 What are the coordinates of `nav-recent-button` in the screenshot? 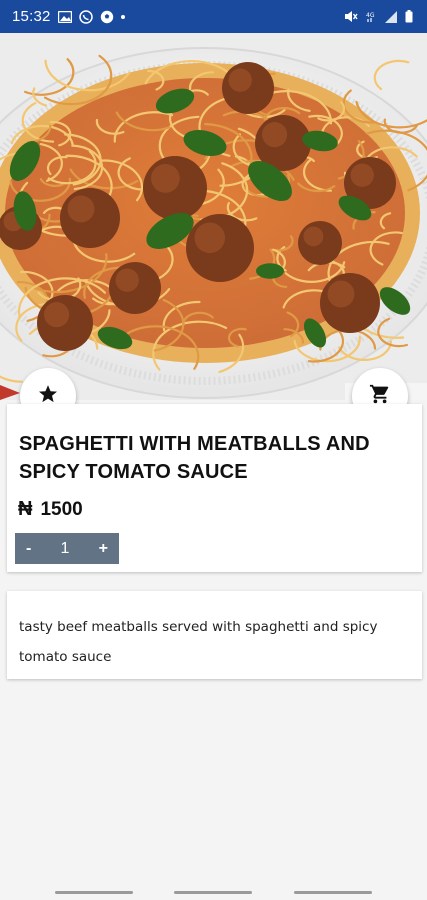 It's located at (94, 892).